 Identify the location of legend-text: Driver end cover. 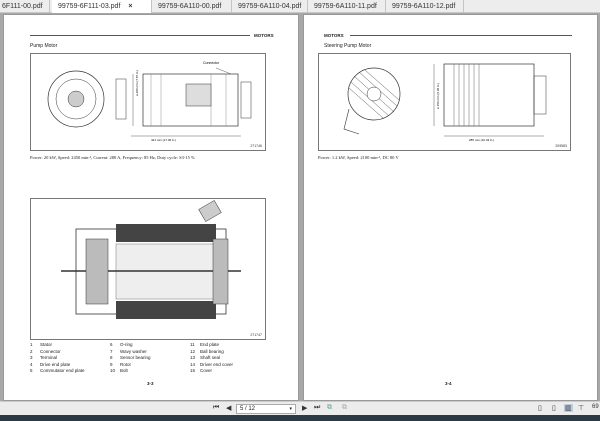
(217, 364).